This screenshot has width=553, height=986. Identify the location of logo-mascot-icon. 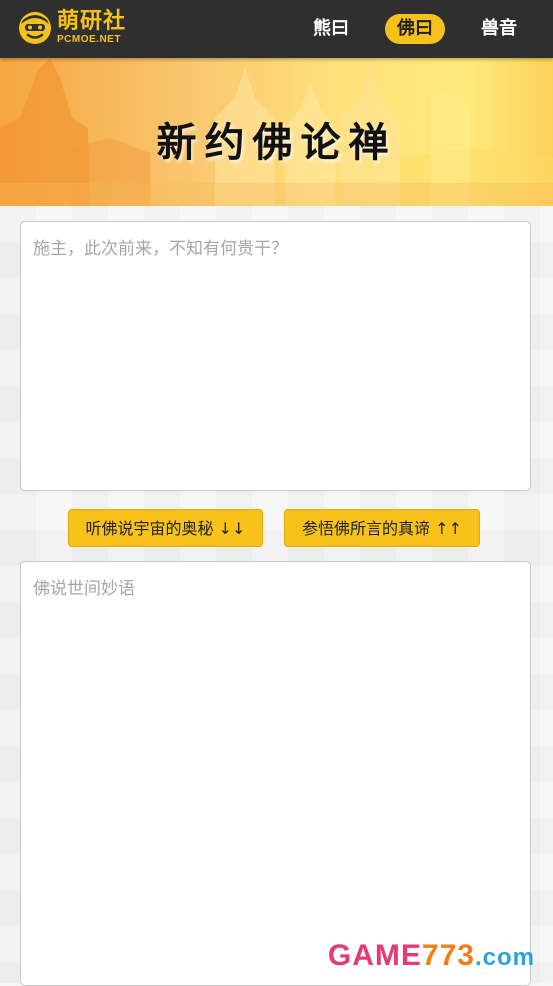
(35, 28).